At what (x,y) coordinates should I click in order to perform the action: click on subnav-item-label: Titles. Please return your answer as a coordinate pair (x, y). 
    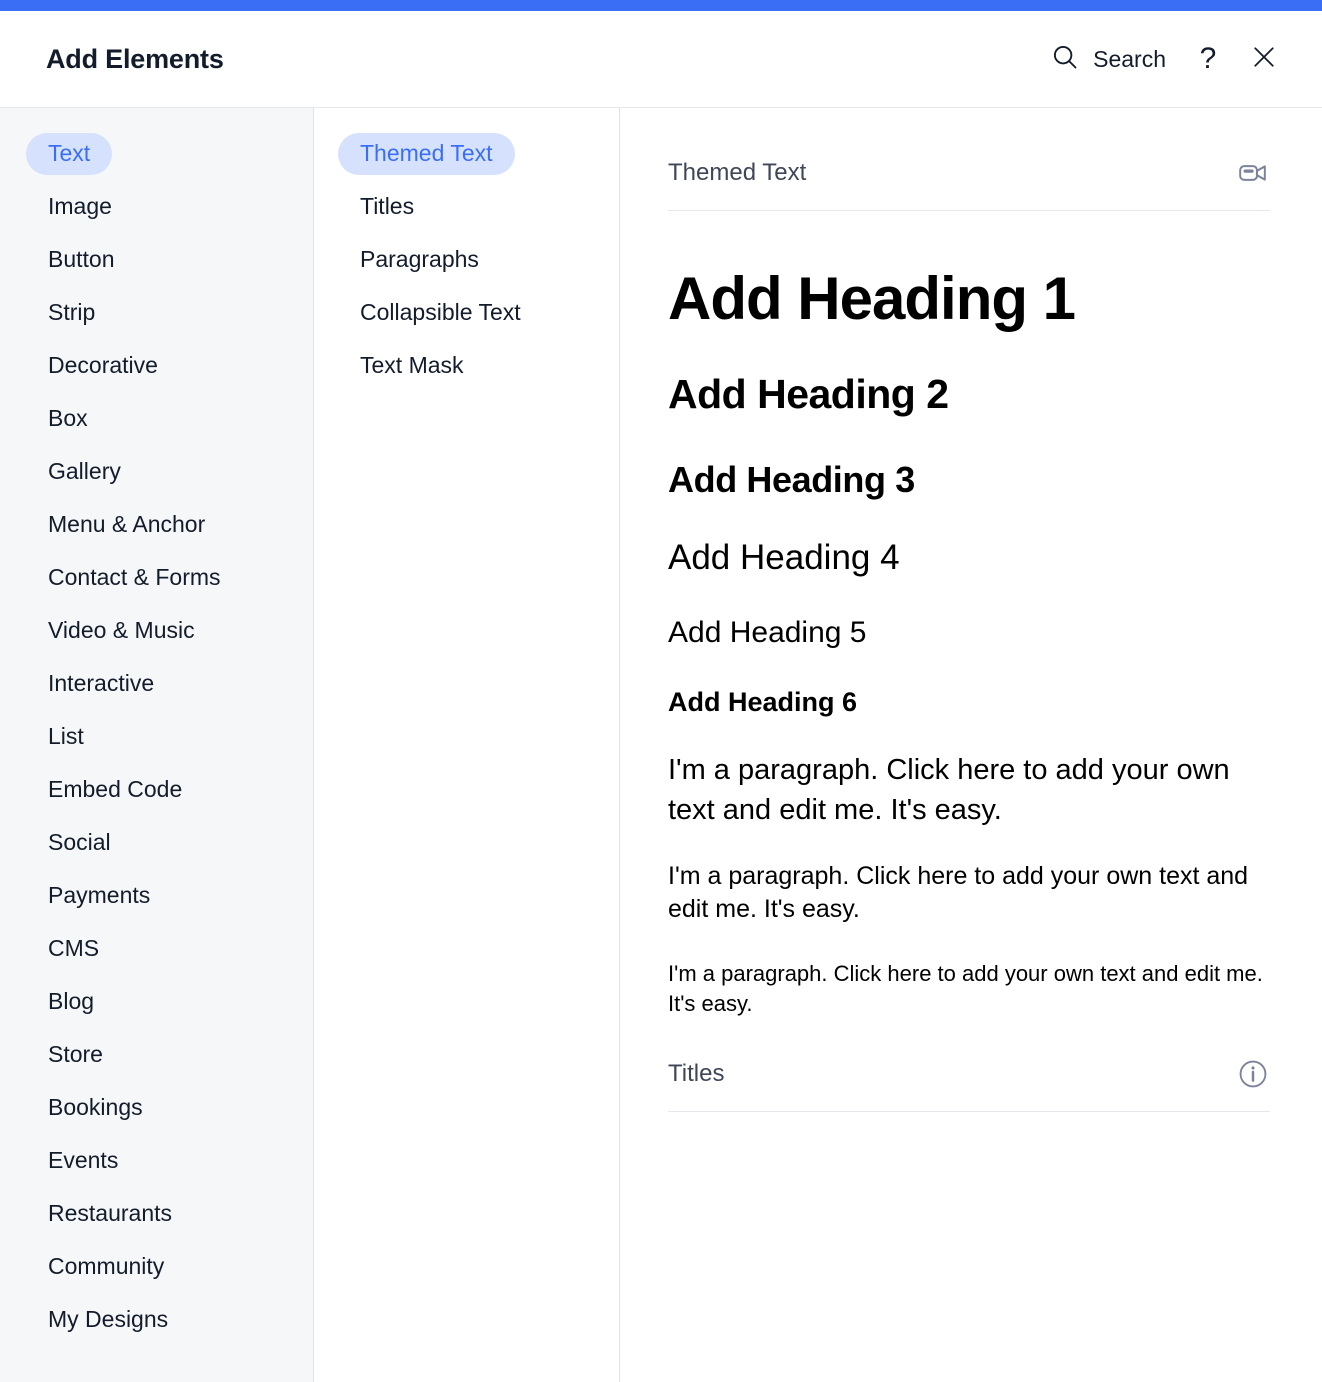
    Looking at the image, I should click on (387, 206).